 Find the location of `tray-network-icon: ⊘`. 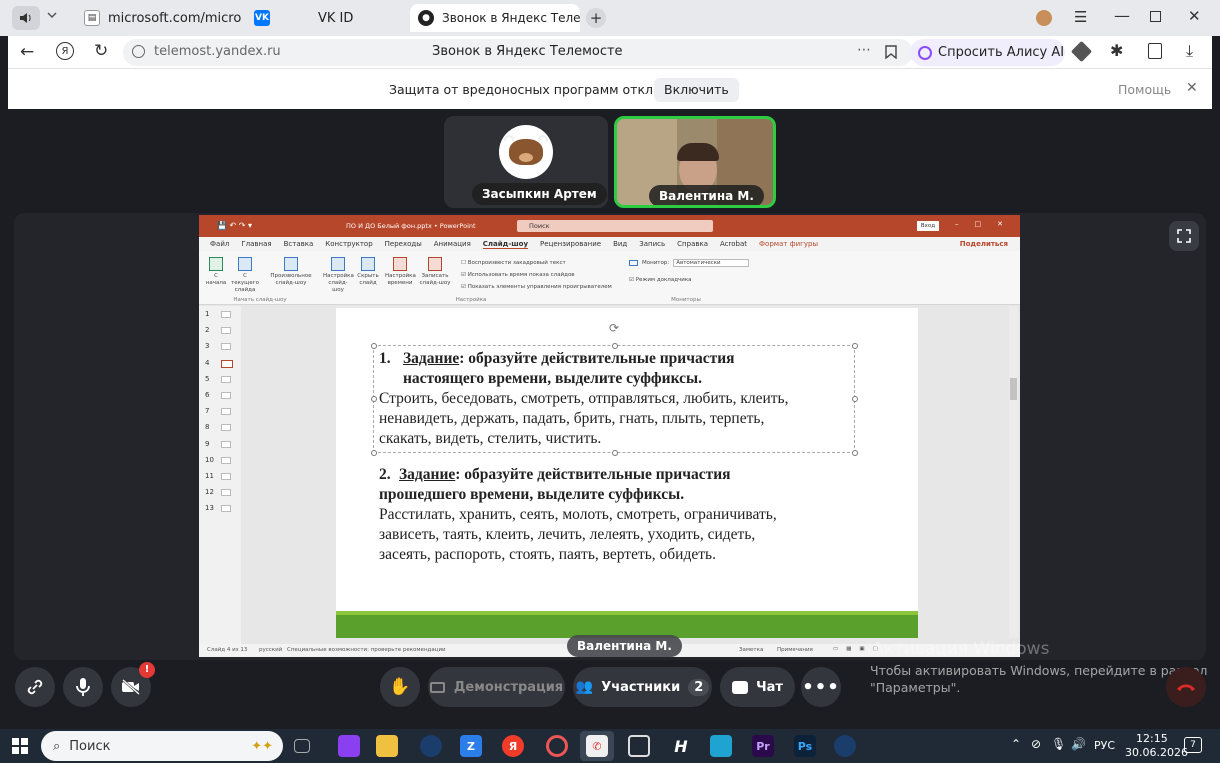

tray-network-icon: ⊘ is located at coordinates (1036, 744).